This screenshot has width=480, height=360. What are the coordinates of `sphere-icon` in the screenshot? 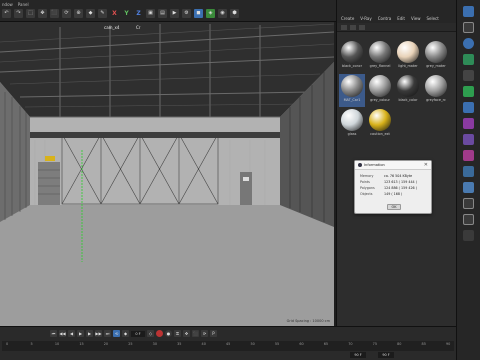 It's located at (468, 43).